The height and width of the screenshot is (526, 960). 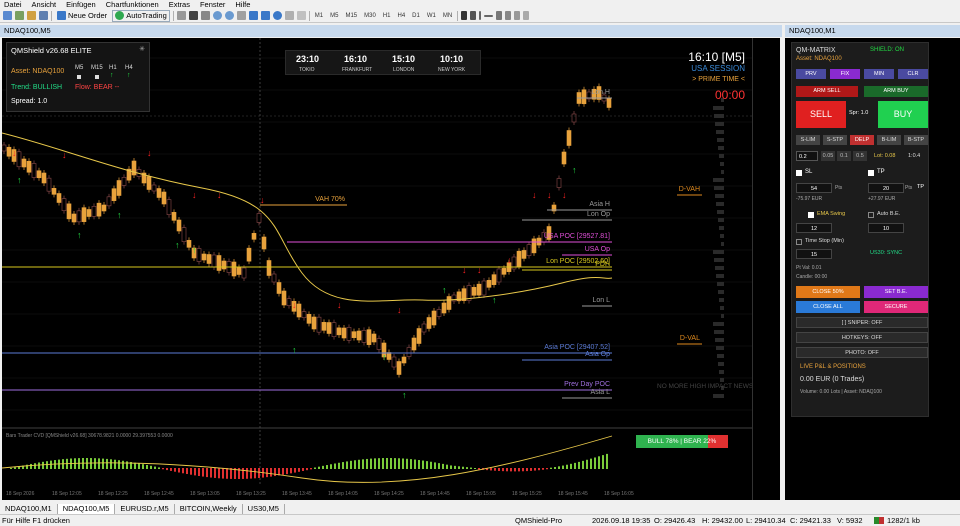 I want to click on tab-prv: PRV, so click(x=811, y=74).